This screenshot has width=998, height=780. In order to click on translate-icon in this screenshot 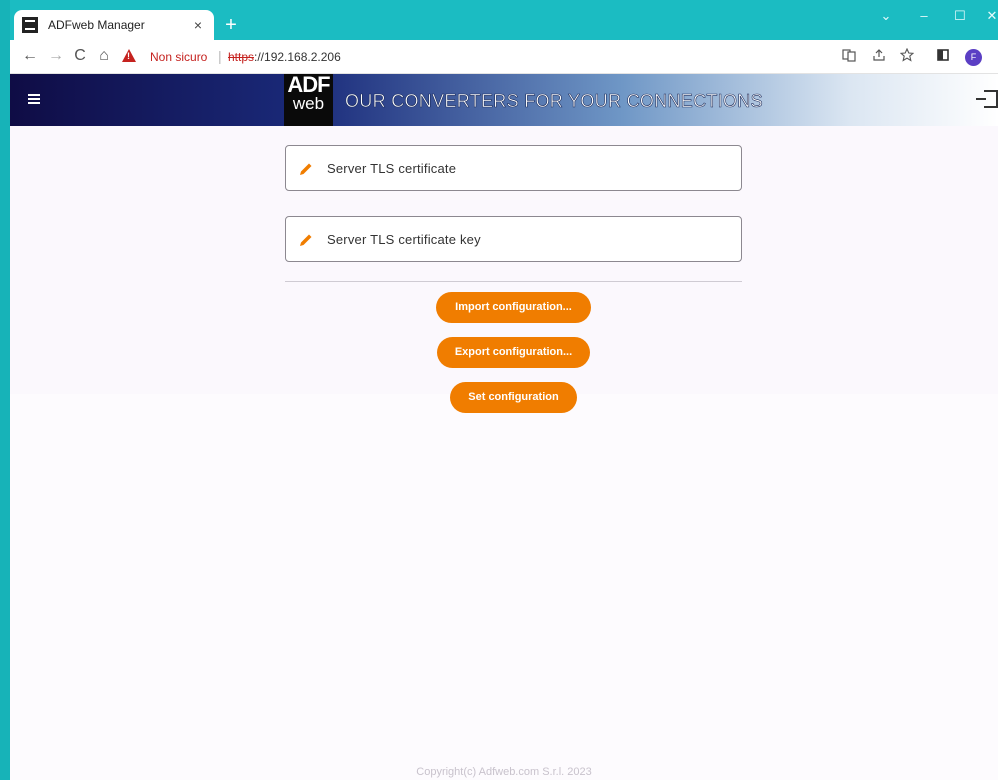, I will do `click(849, 56)`.